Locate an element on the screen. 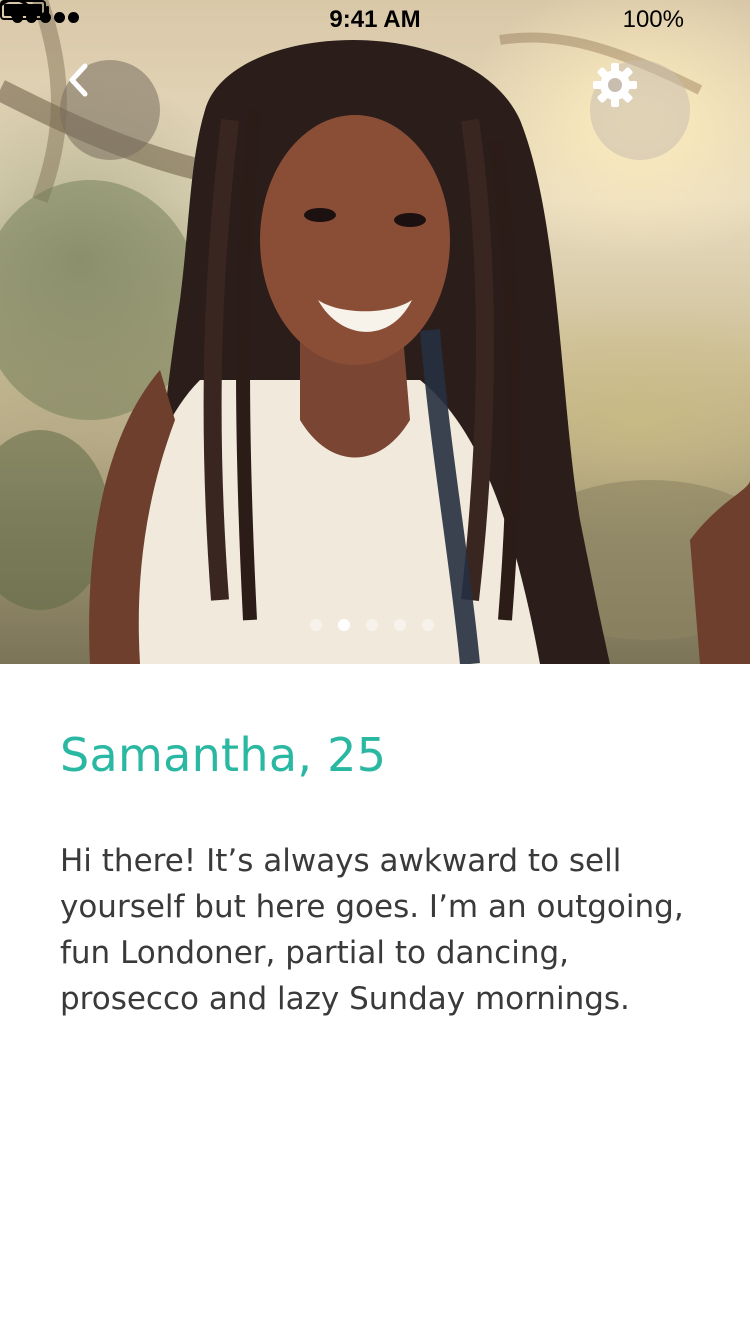 The width and height of the screenshot is (750, 1334). chevron-left-icon is located at coordinates (78, 80).